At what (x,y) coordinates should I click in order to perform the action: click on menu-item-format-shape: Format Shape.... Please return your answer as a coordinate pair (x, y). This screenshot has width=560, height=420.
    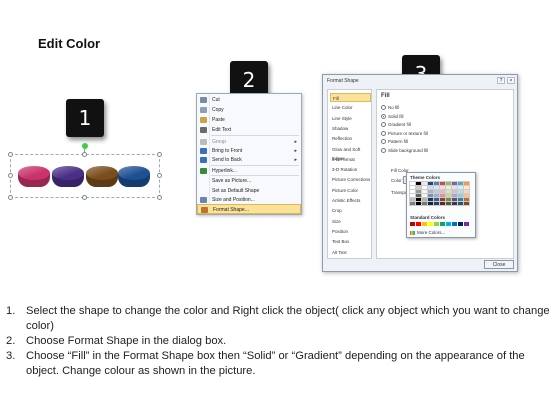
    Looking at the image, I should click on (249, 209).